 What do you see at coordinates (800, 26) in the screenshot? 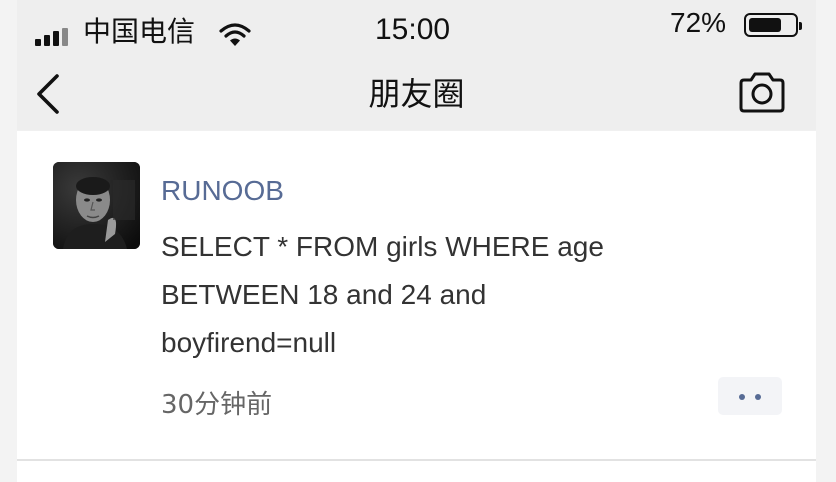
I see `battery-nub` at bounding box center [800, 26].